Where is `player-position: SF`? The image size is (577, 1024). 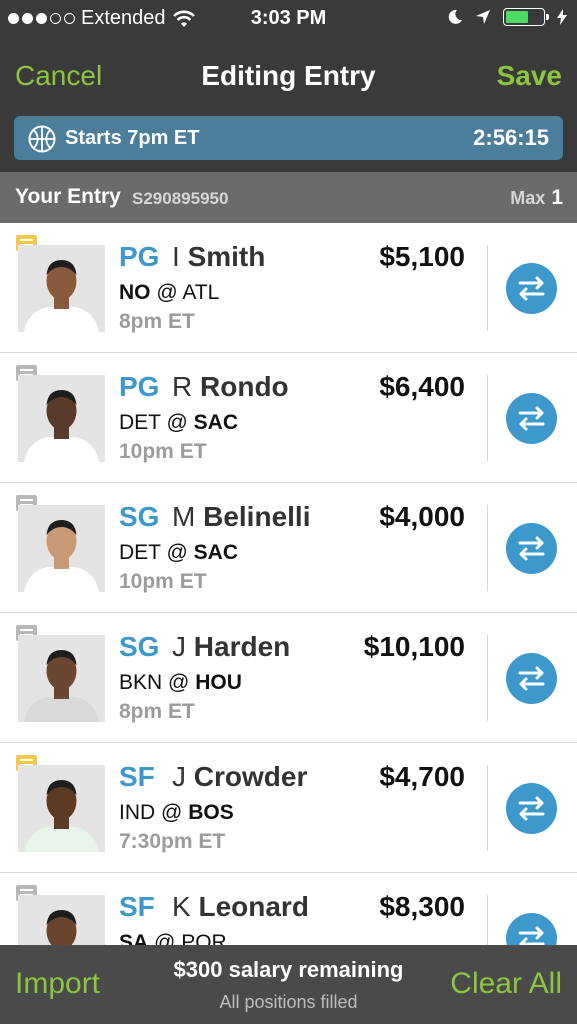
player-position: SF is located at coordinates (137, 776).